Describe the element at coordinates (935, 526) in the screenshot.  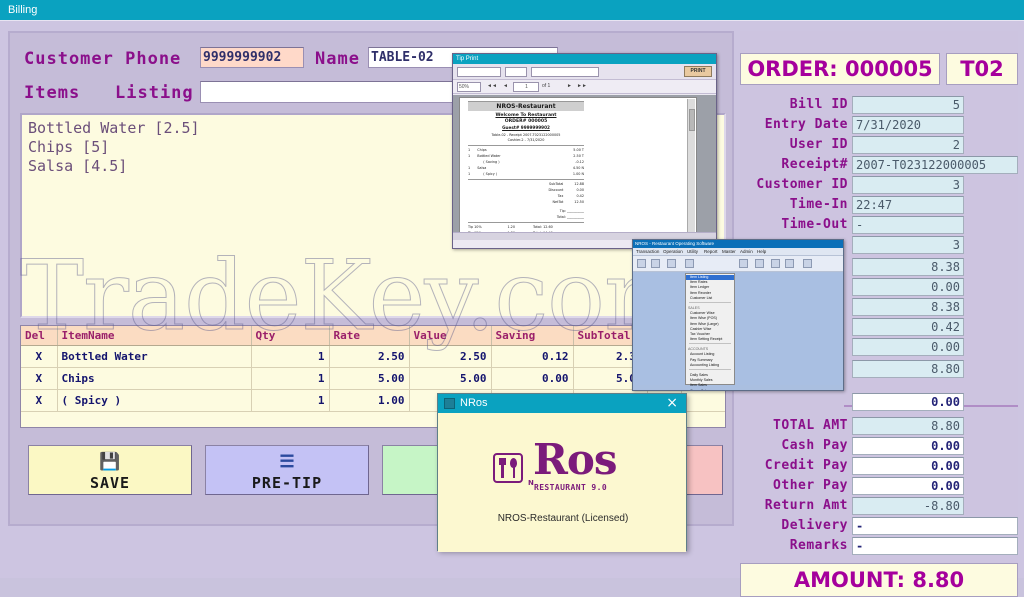
I see `delivery-input: -` at that location.